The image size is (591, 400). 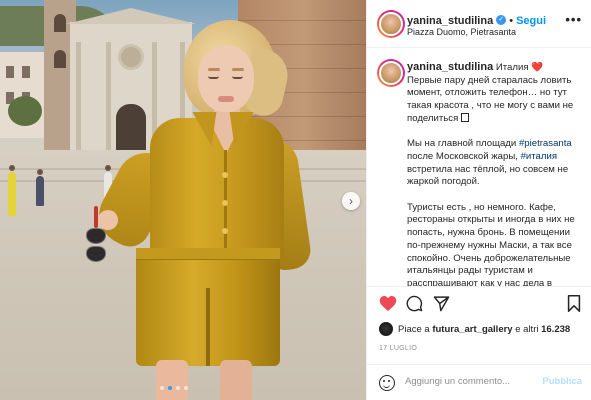 What do you see at coordinates (170, 388) in the screenshot?
I see `carousel-dot-active` at bounding box center [170, 388].